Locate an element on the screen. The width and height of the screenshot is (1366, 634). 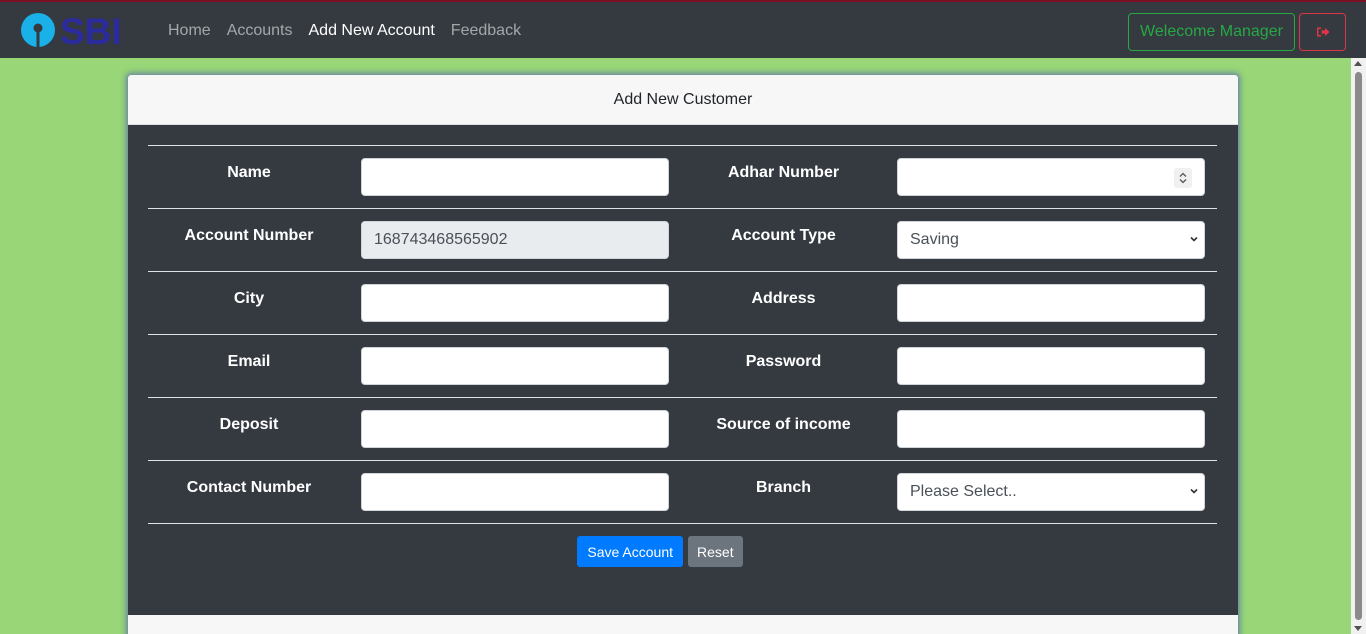
password-label: Password is located at coordinates (783, 361).